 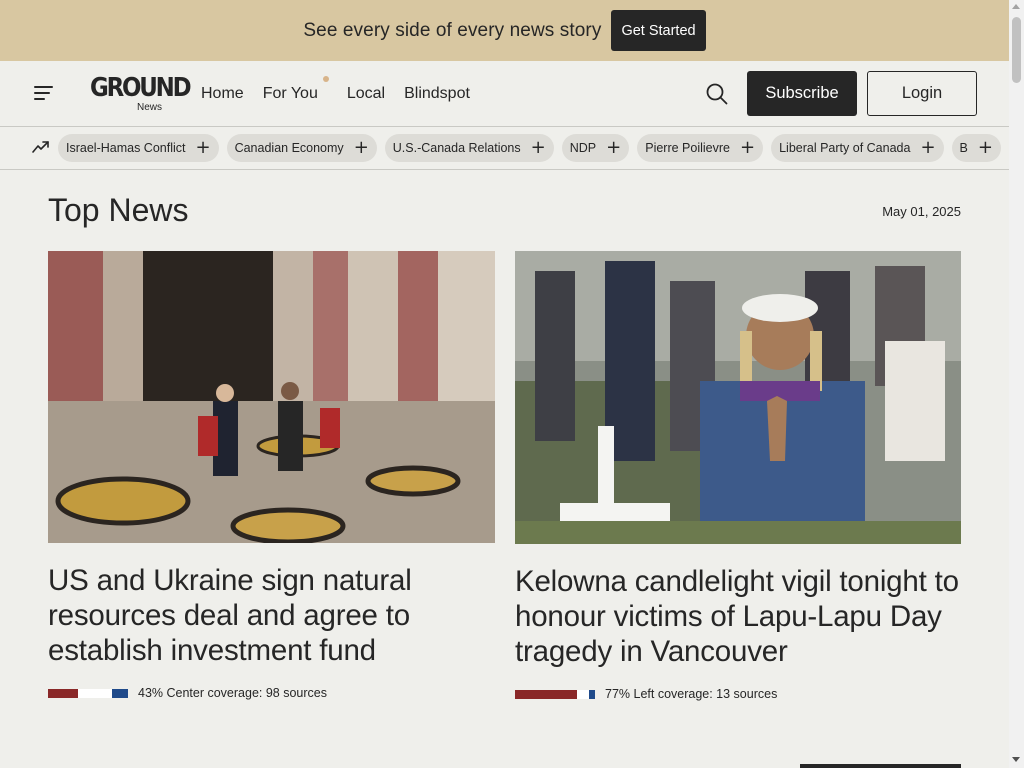 I want to click on topic-label: B, so click(x=963, y=148).